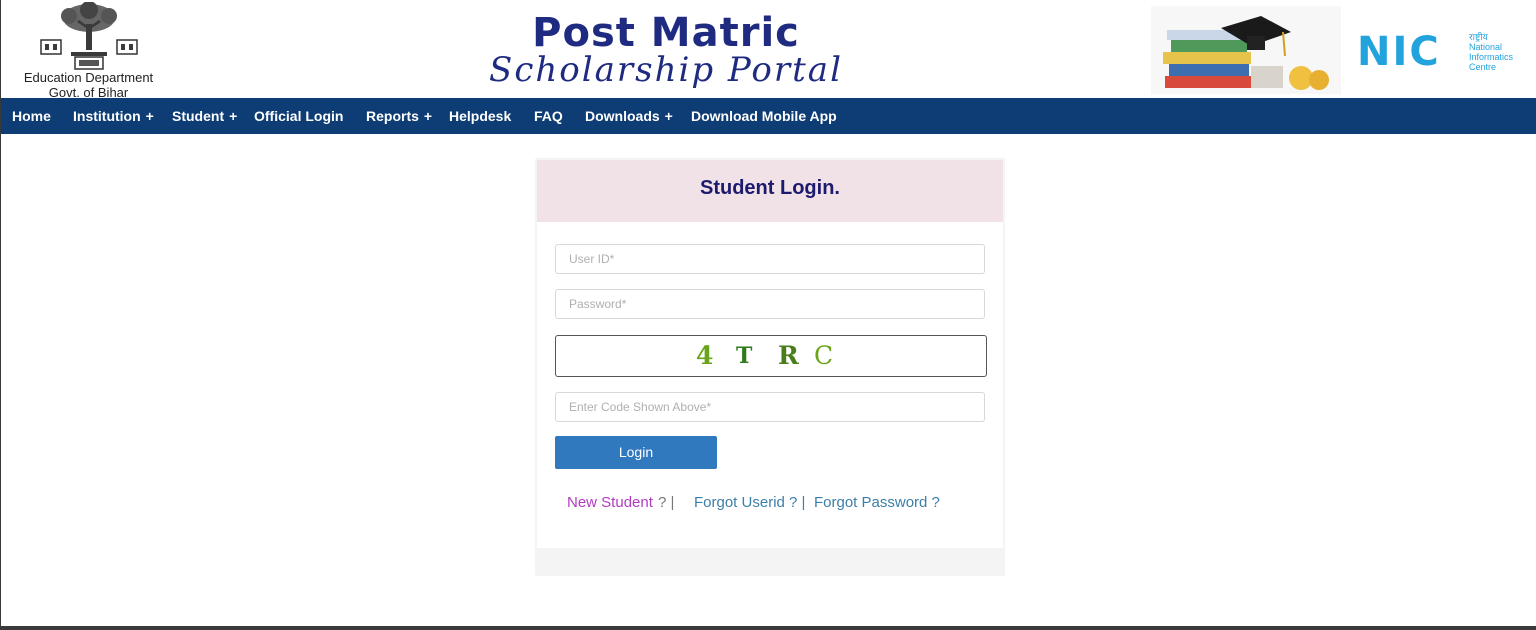 This screenshot has height=630, width=1536. What do you see at coordinates (1246, 50) in the screenshot?
I see `books-graduation-cap-icon` at bounding box center [1246, 50].